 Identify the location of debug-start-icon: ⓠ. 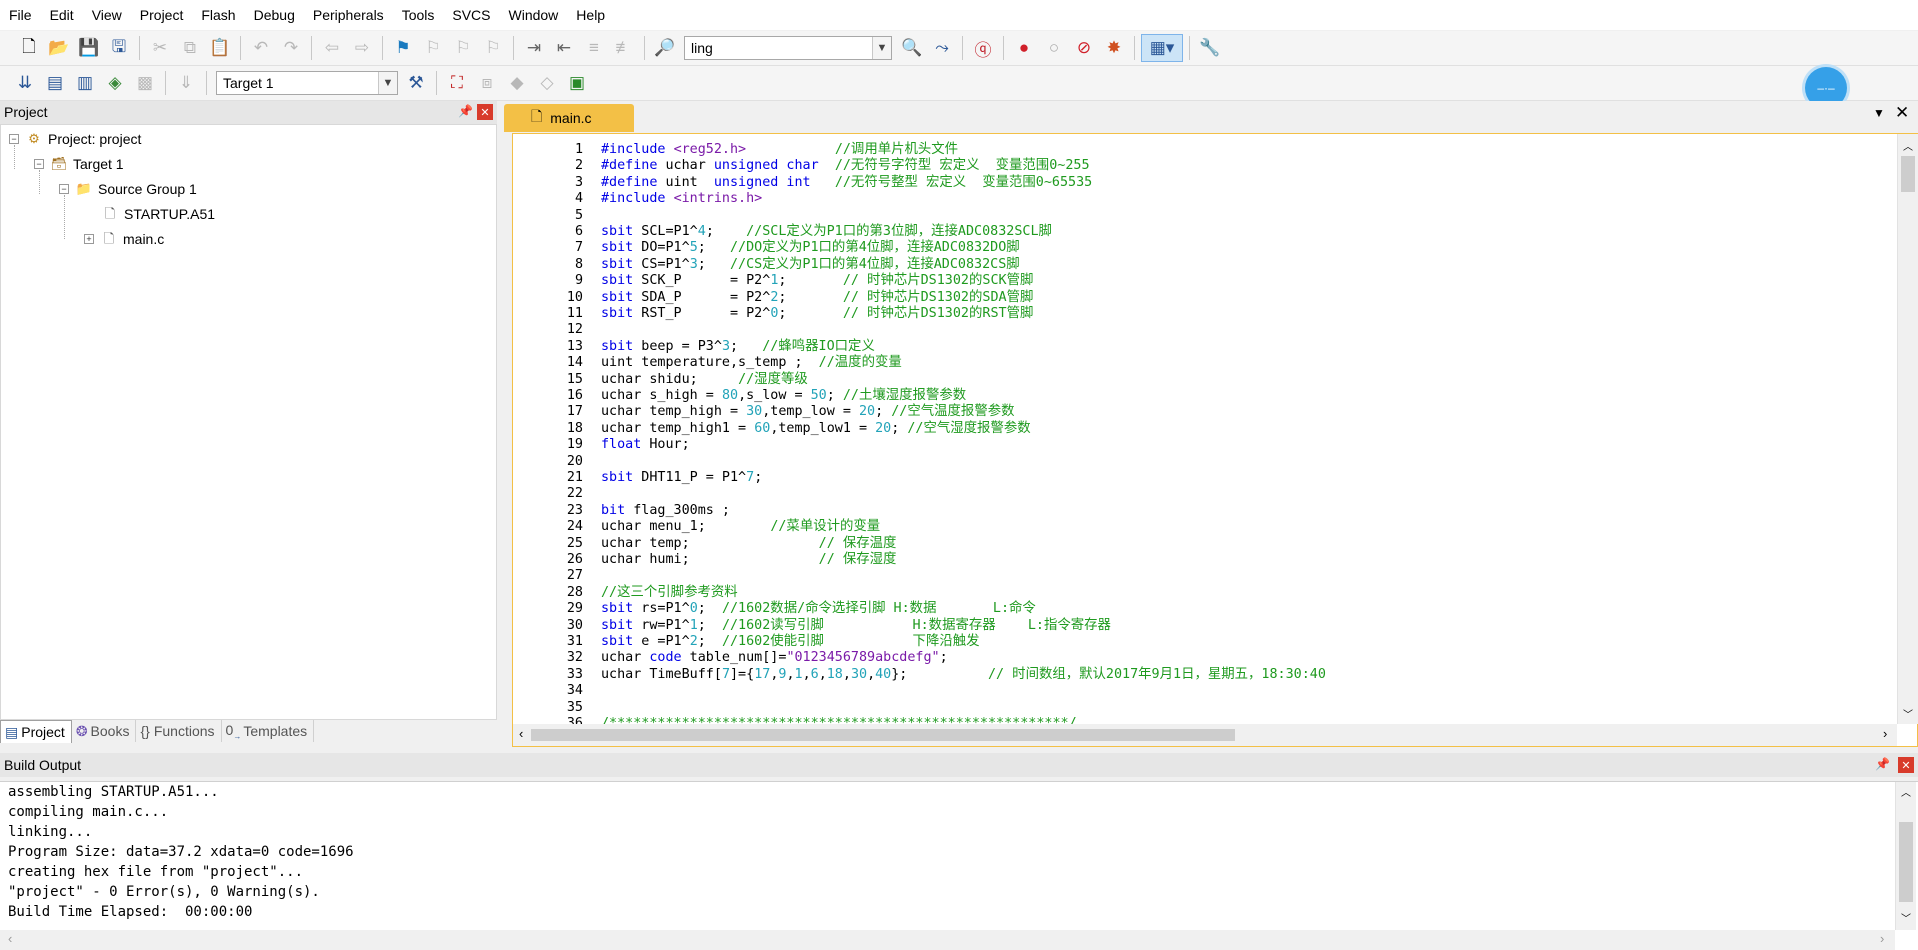
(983, 48).